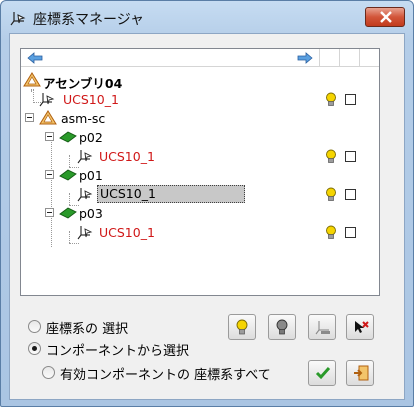 The image size is (414, 407). I want to click on coordinate-axes-icon, so click(322, 328).